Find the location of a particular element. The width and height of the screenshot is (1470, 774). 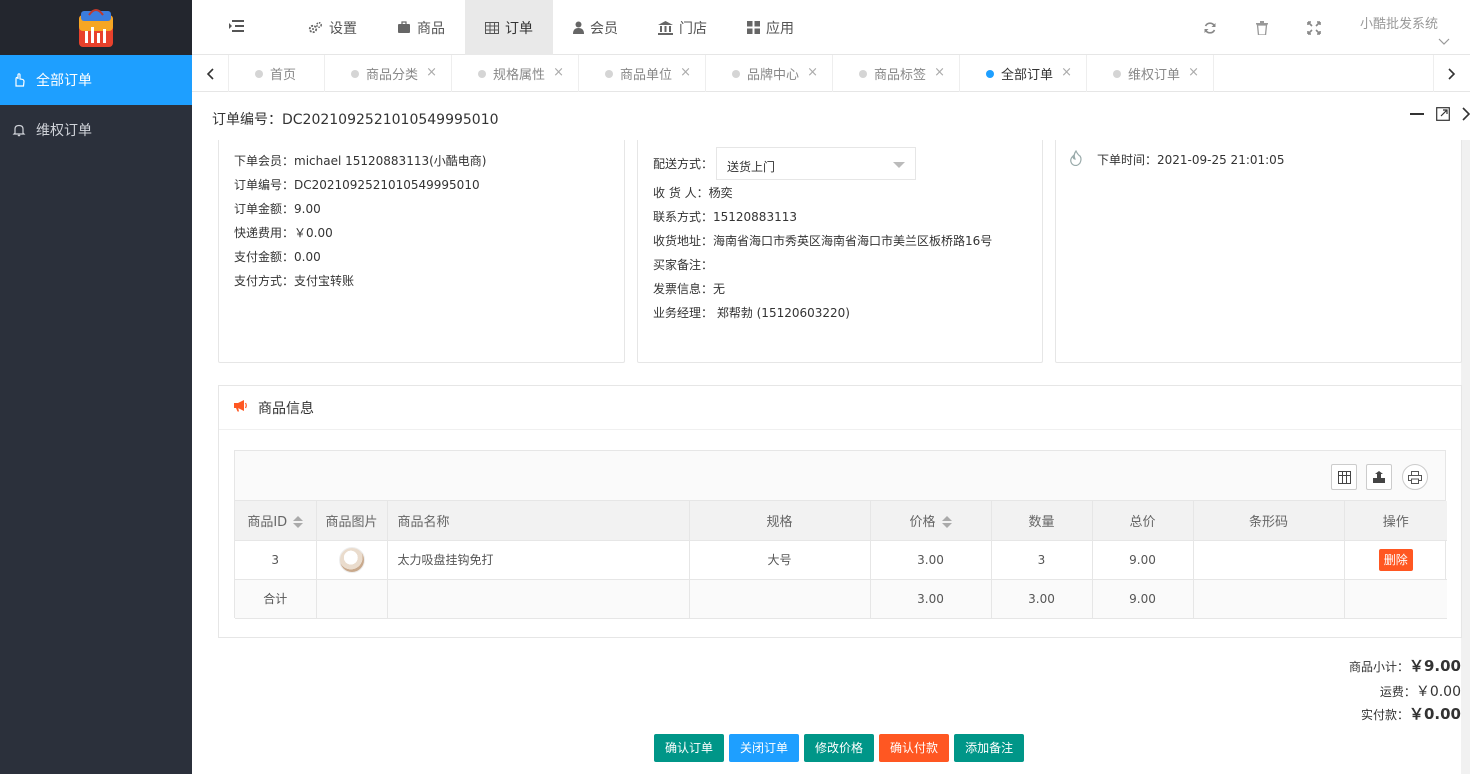

col-price: 价格 is located at coordinates (931, 521).